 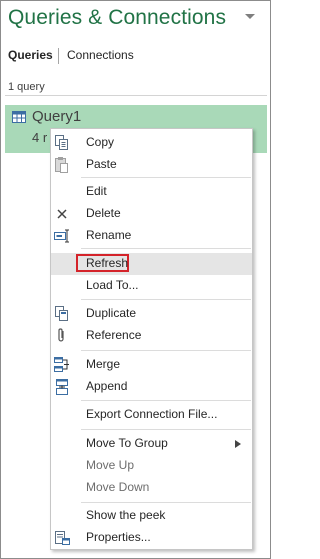 What do you see at coordinates (62, 538) in the screenshot?
I see `properties-icon` at bounding box center [62, 538].